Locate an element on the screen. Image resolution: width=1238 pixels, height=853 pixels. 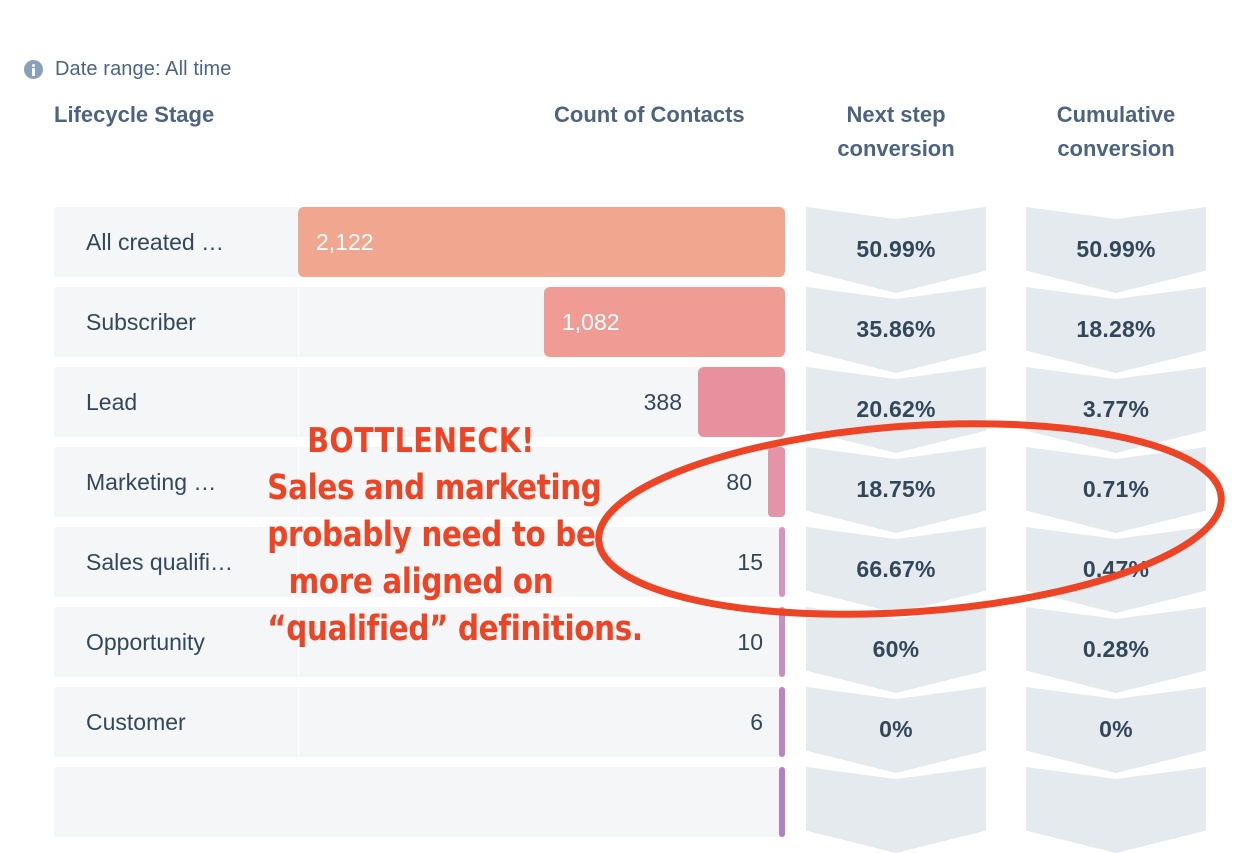
cumulative-conversion-chevron: 0.47% is located at coordinates (1116, 570).